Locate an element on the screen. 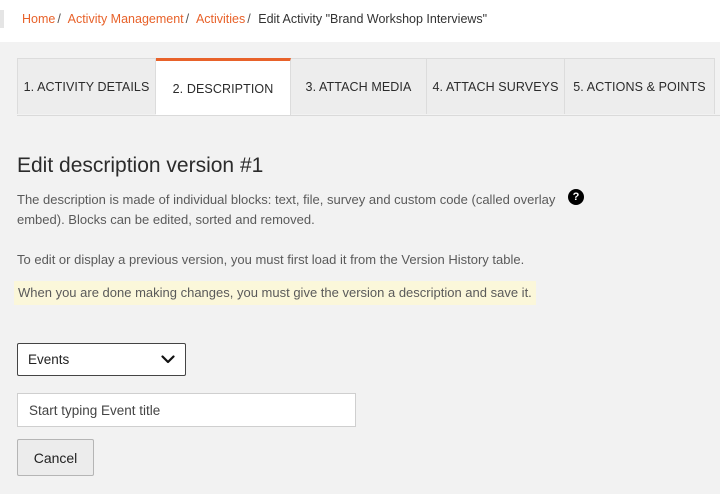  breadcrumb-activities-link: Activities is located at coordinates (220, 19).